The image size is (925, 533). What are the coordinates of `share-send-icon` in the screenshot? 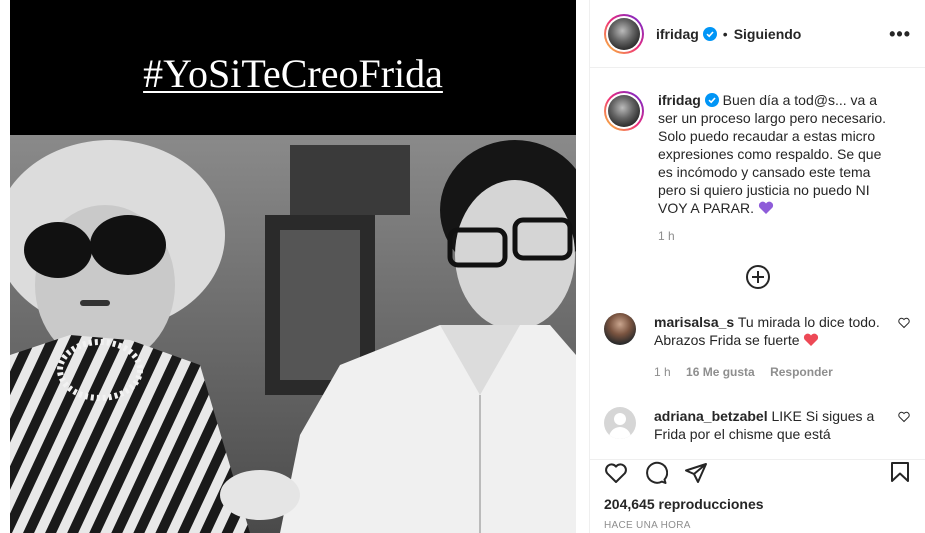 It's located at (696, 473).